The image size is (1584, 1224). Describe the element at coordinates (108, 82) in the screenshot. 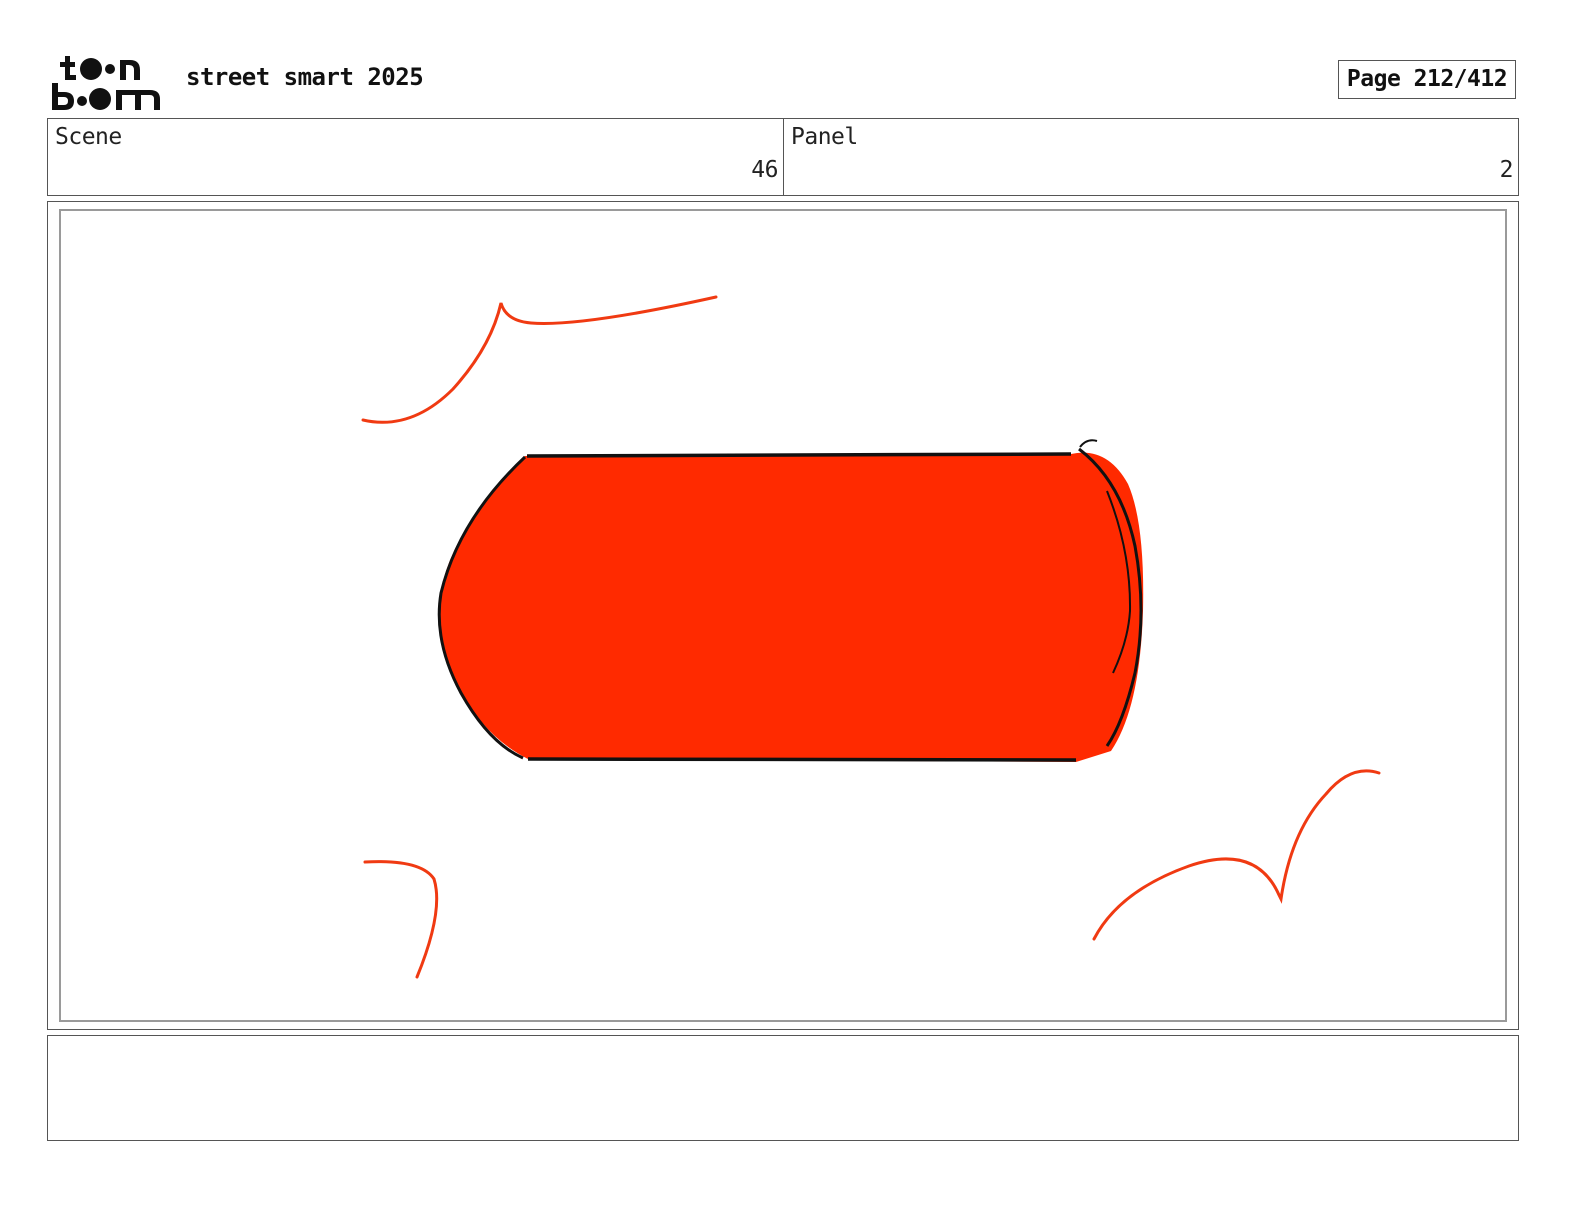

I see `toonboom-logo-icon` at that location.